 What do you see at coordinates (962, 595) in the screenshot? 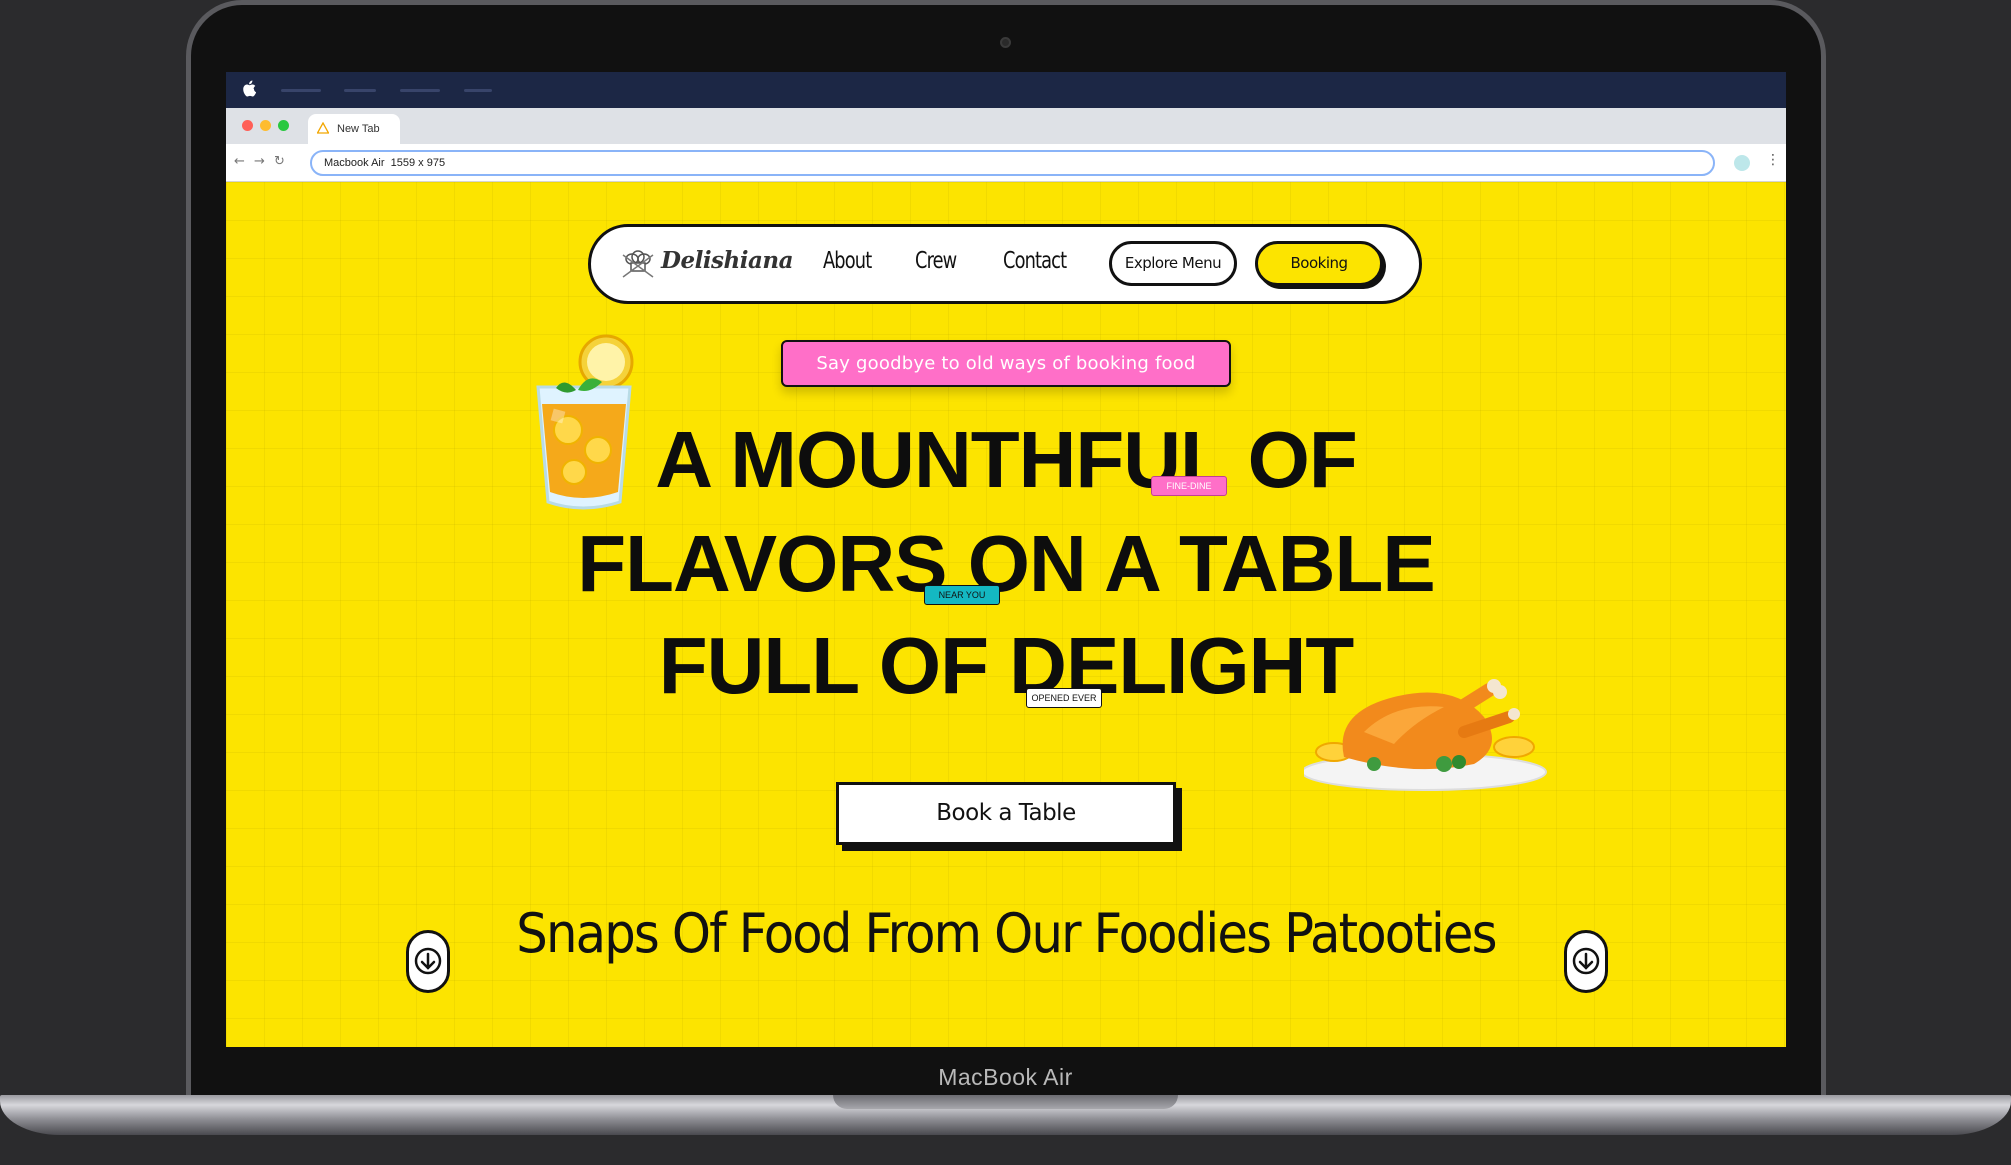
I see `tag-near-you: NEAR YOU` at bounding box center [962, 595].